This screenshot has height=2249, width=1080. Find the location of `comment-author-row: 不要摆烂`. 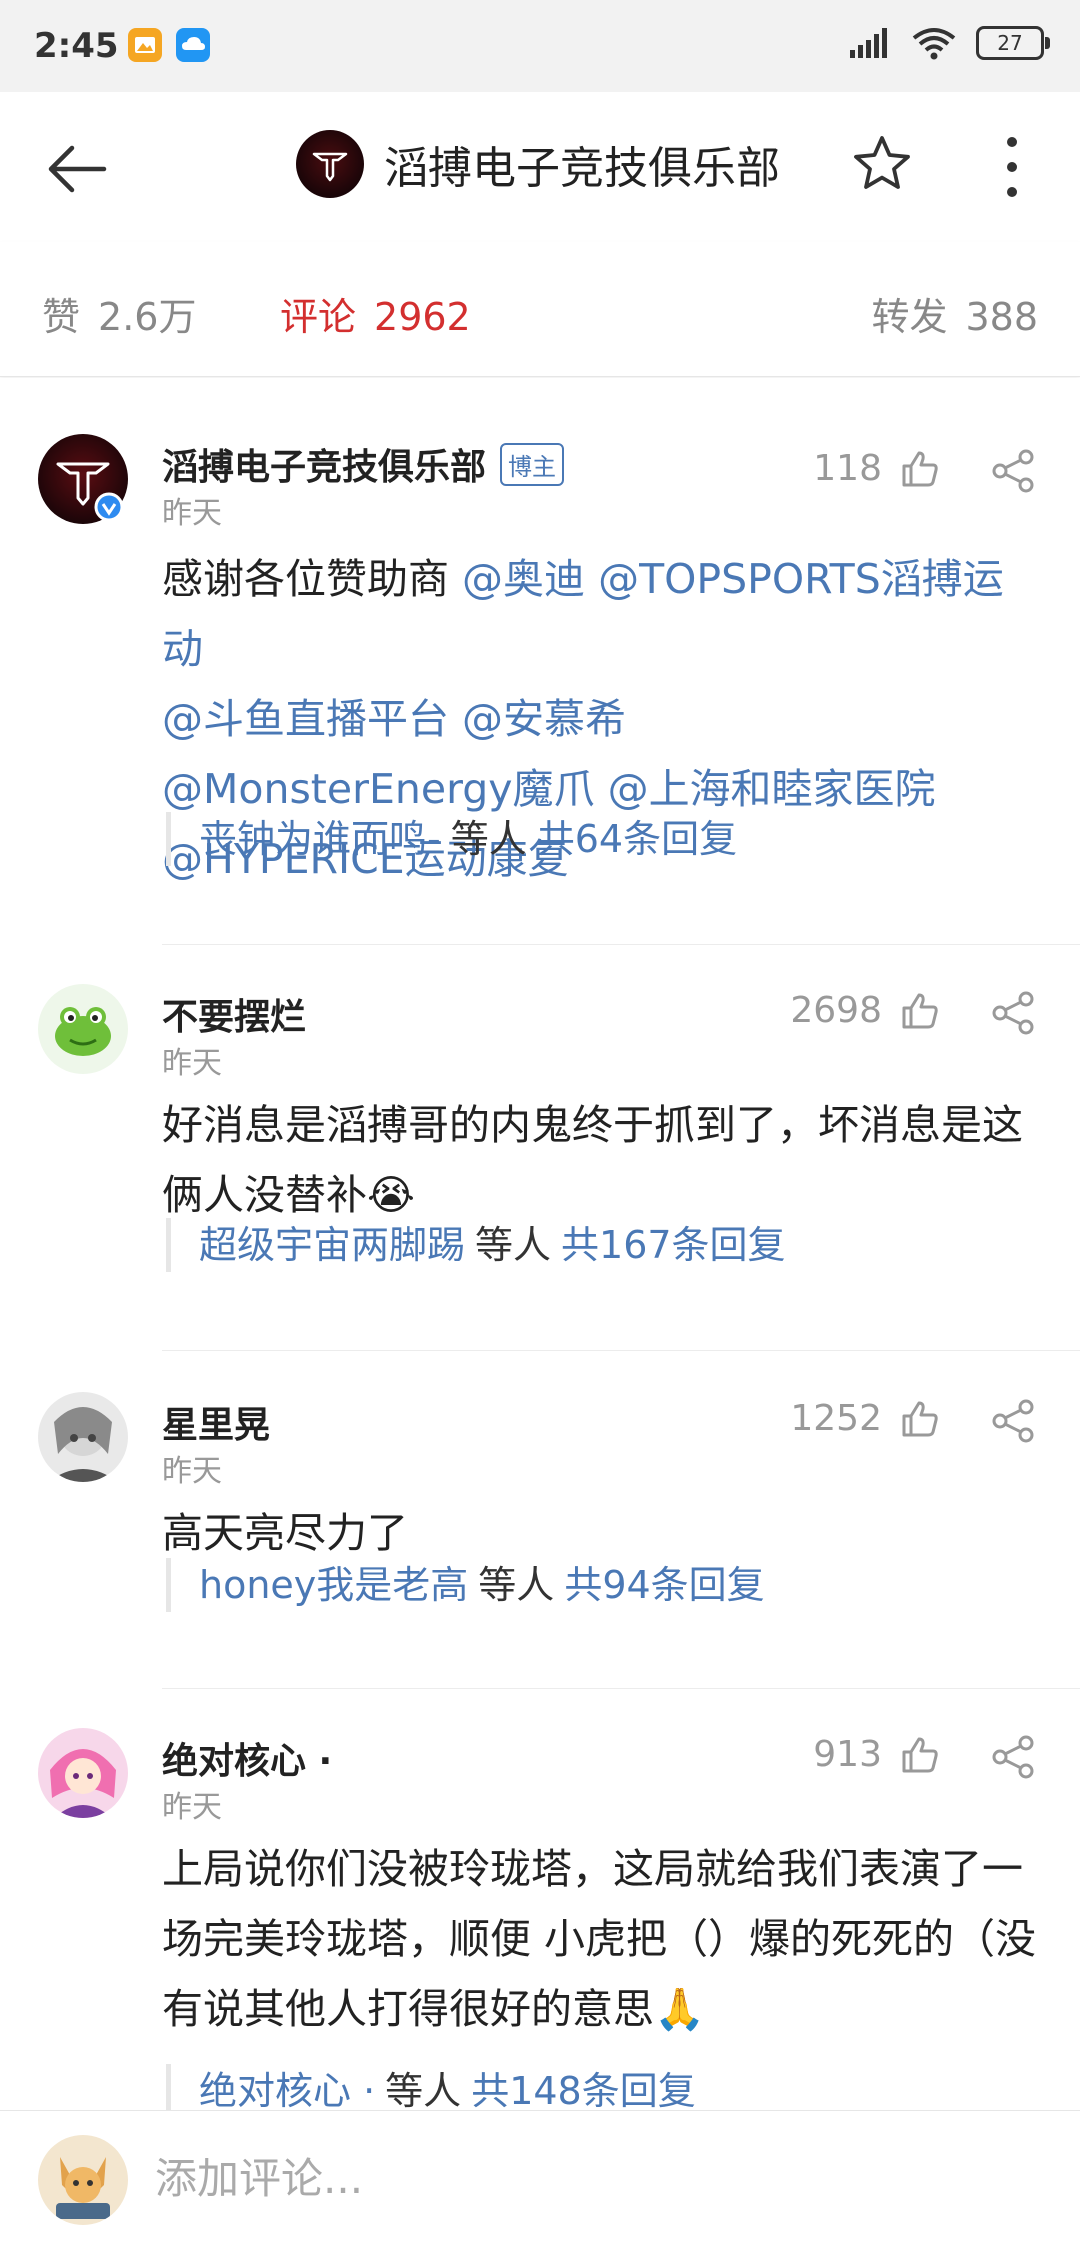

comment-author-row: 不要摆烂 is located at coordinates (234, 1014).